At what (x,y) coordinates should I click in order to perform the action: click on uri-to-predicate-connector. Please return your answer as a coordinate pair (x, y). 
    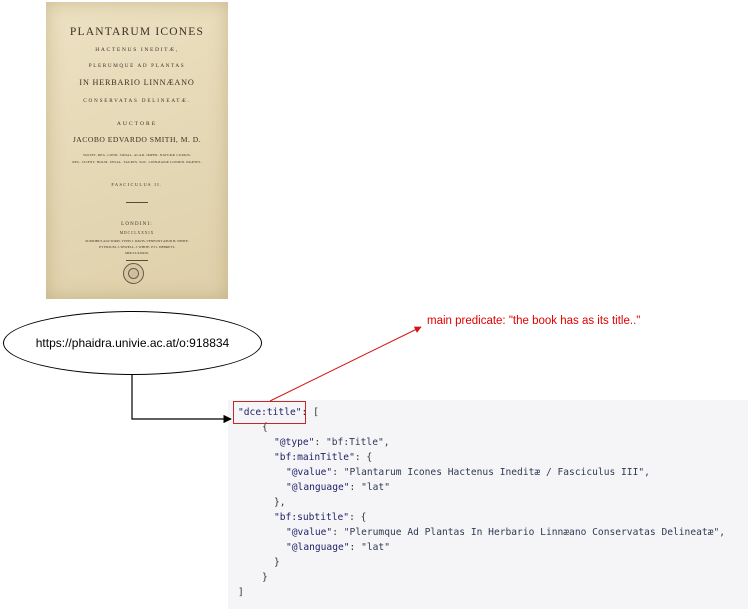
    Looking at the image, I should click on (181, 399).